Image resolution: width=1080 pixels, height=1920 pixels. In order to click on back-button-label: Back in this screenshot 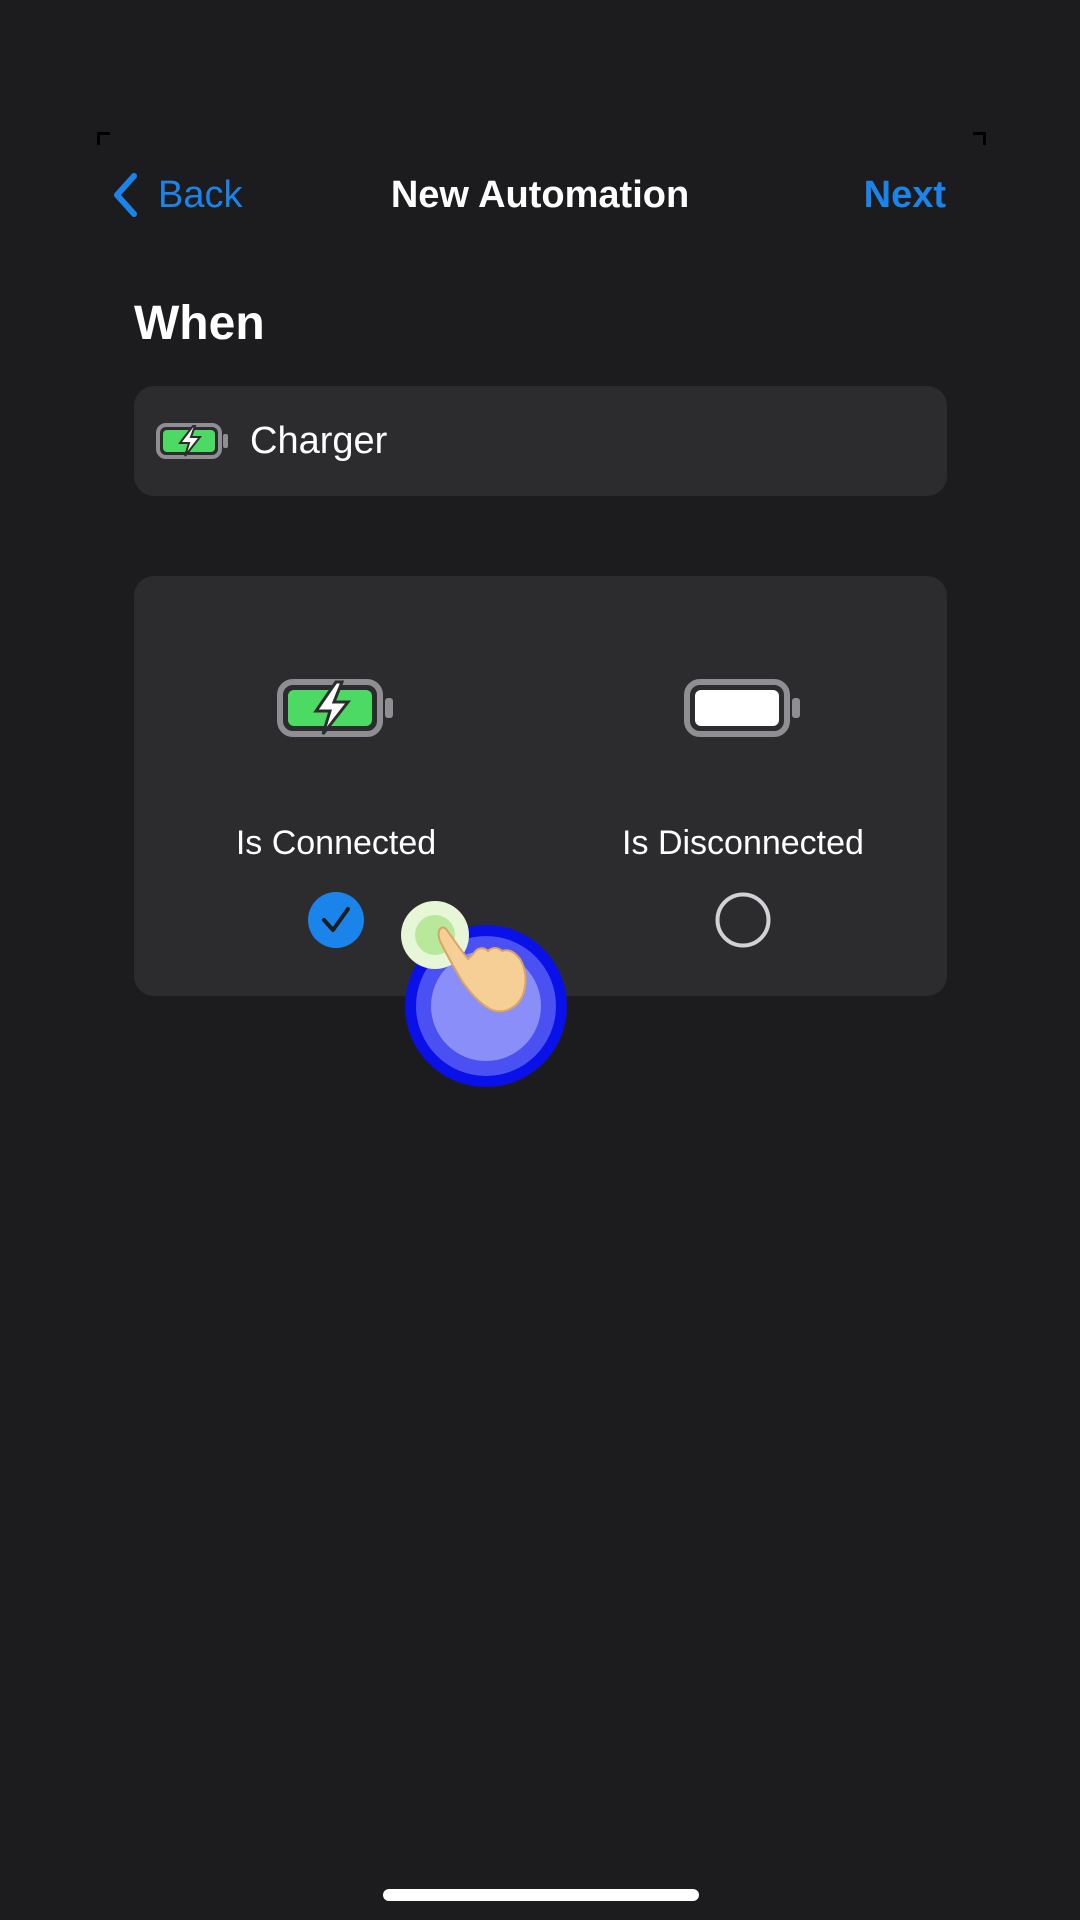, I will do `click(200, 194)`.